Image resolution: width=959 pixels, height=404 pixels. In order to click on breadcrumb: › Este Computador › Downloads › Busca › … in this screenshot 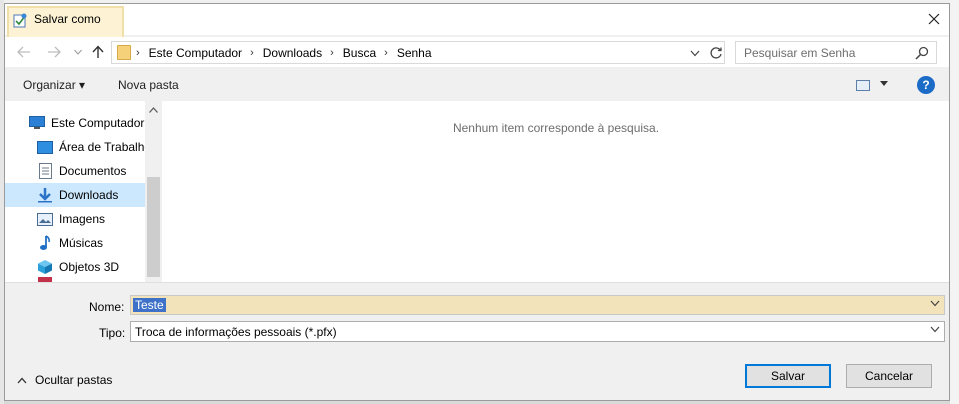, I will do `click(284, 53)`.